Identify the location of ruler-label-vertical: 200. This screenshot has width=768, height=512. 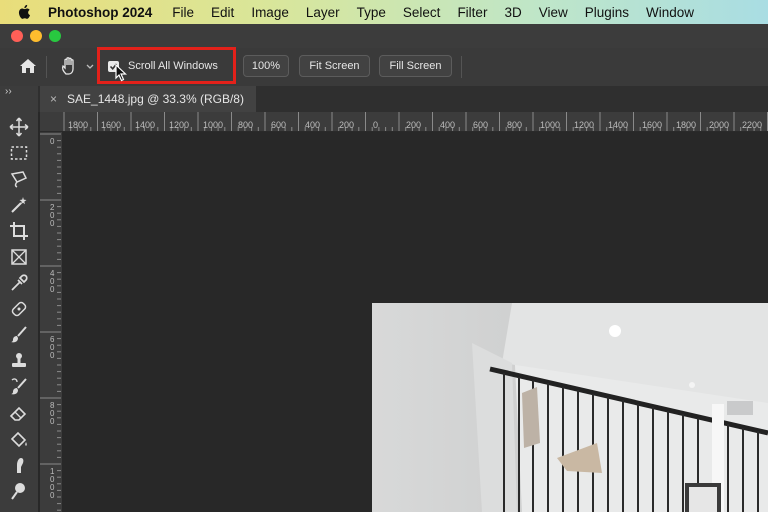
(52, 215).